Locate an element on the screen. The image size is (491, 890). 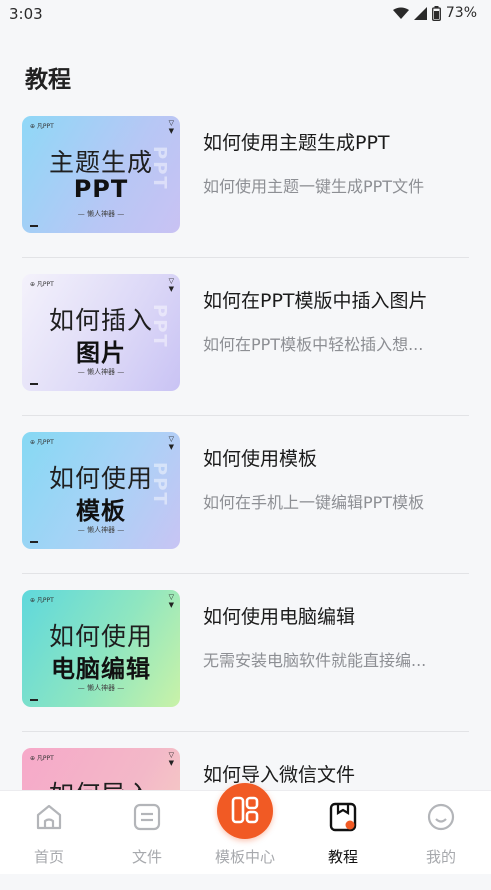
tutorial-thumbnail: ⊕ 凡PPT ▽ ▼ 如何使用 电脑编辑 — 懒人神器 — is located at coordinates (101, 648).